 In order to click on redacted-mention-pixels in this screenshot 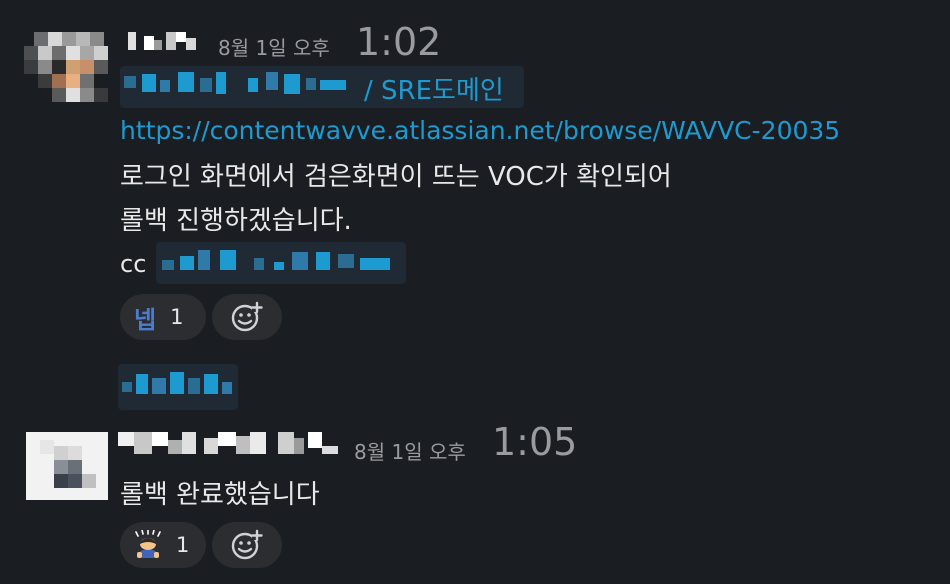, I will do `click(177, 383)`.